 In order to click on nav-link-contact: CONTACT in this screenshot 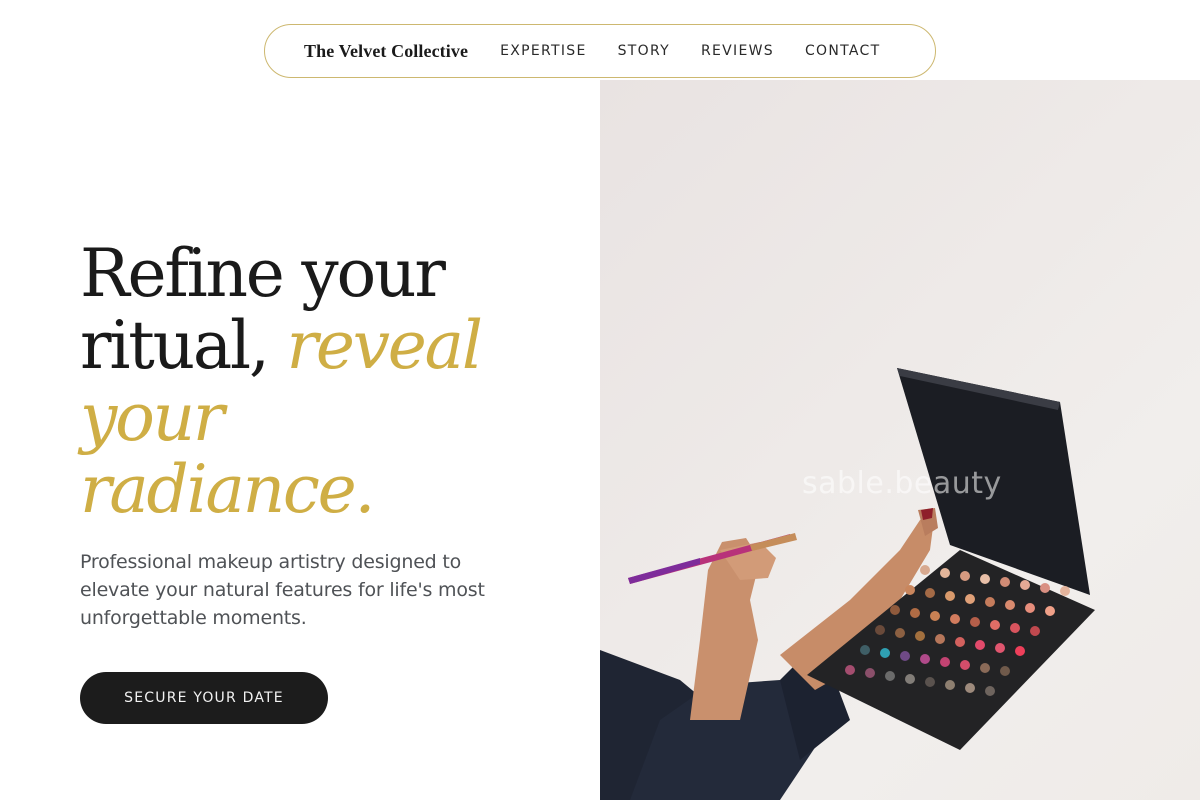, I will do `click(843, 51)`.